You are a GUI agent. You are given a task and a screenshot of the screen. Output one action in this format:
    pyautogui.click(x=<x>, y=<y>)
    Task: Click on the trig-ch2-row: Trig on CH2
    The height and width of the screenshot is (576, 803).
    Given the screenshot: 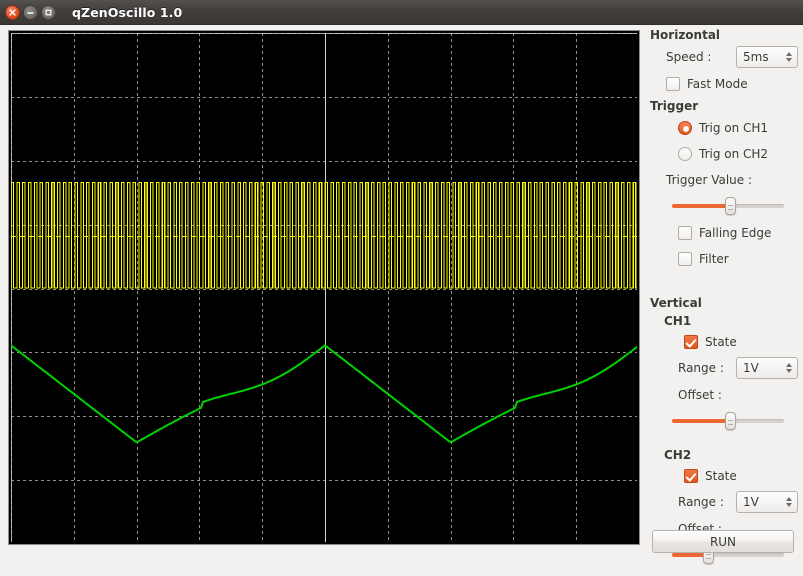 What is the action you would take?
    pyautogui.click(x=723, y=153)
    